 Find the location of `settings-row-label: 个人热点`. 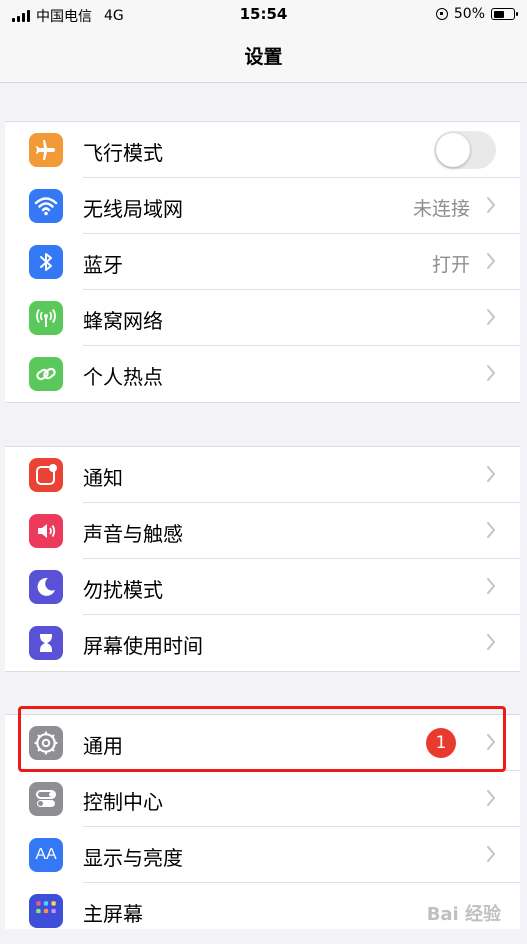

settings-row-label: 个人热点 is located at coordinates (123, 377).